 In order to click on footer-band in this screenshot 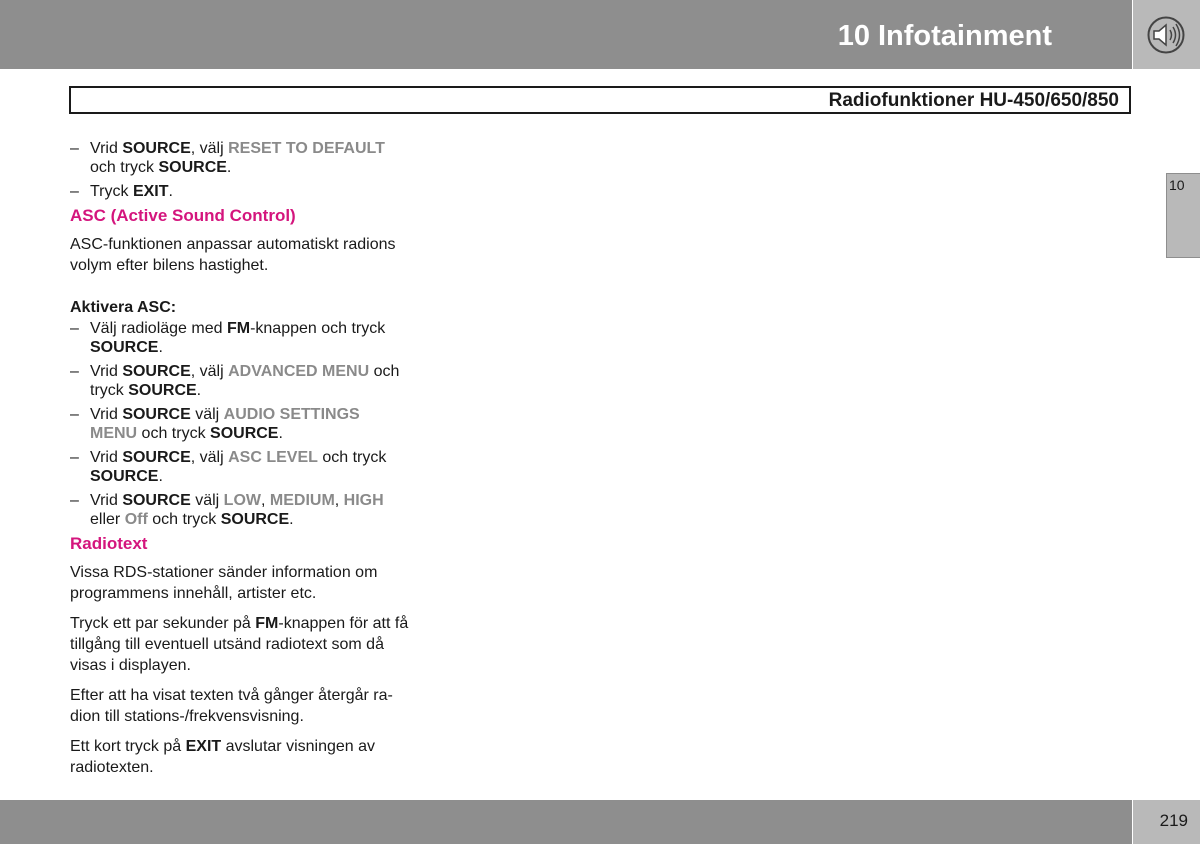, I will do `click(566, 822)`.